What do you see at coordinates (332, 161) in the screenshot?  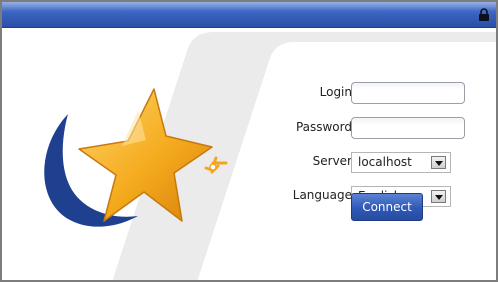 I see `server-label: Server` at bounding box center [332, 161].